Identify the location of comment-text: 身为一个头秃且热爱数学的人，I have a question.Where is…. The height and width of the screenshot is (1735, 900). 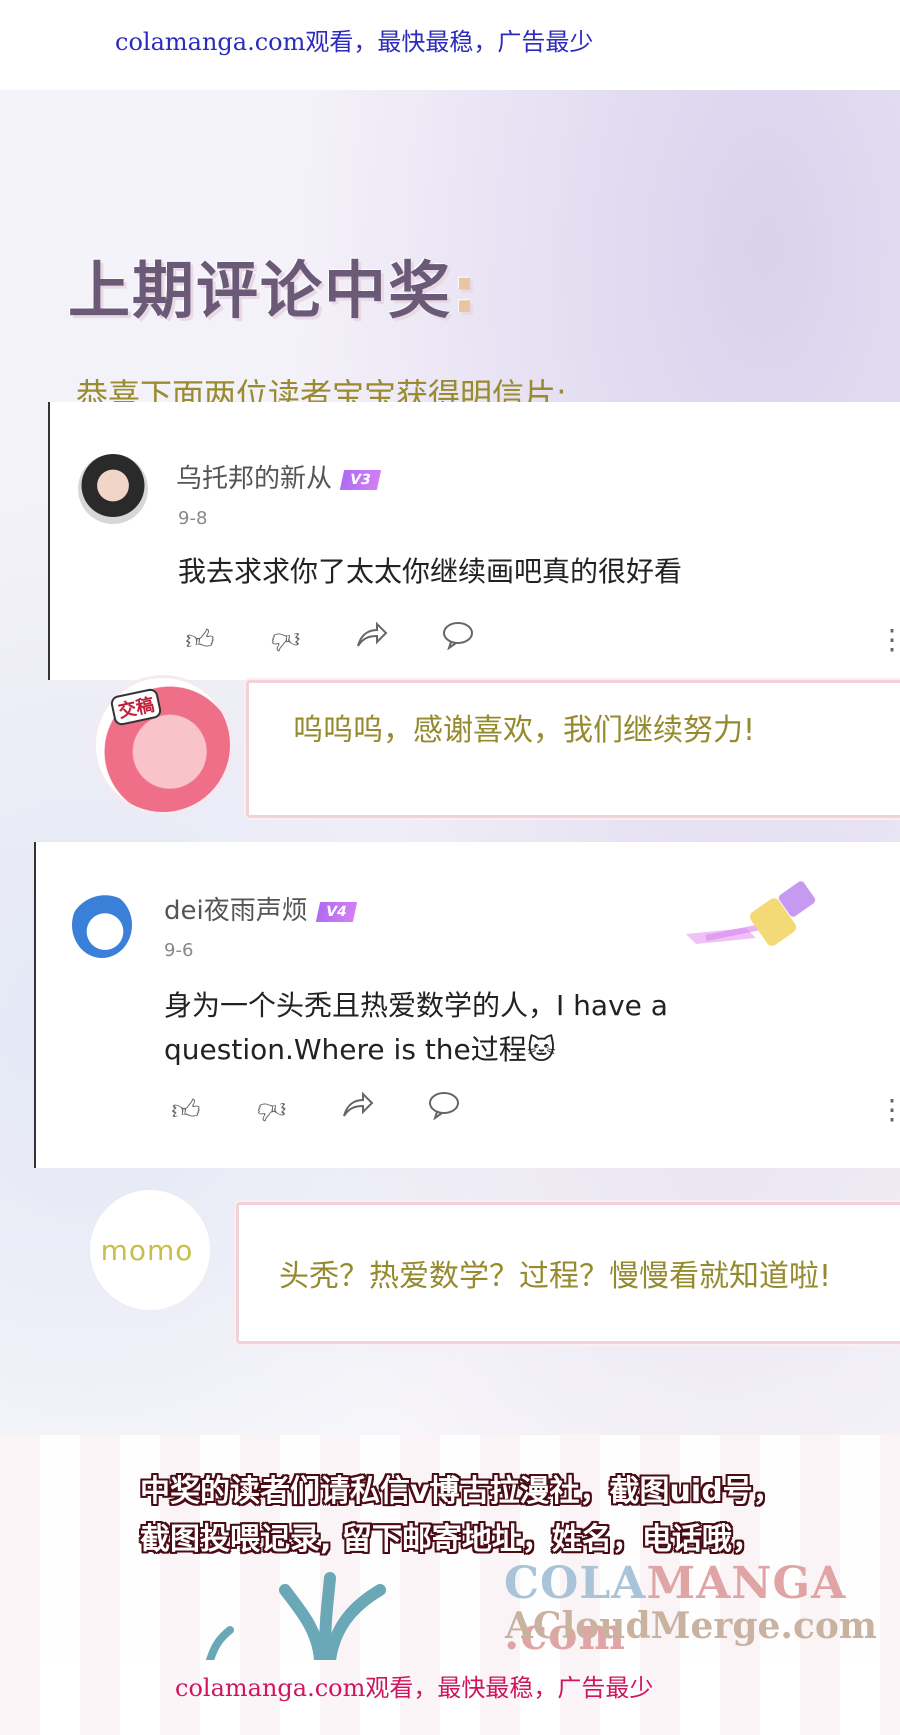
(416, 1027).